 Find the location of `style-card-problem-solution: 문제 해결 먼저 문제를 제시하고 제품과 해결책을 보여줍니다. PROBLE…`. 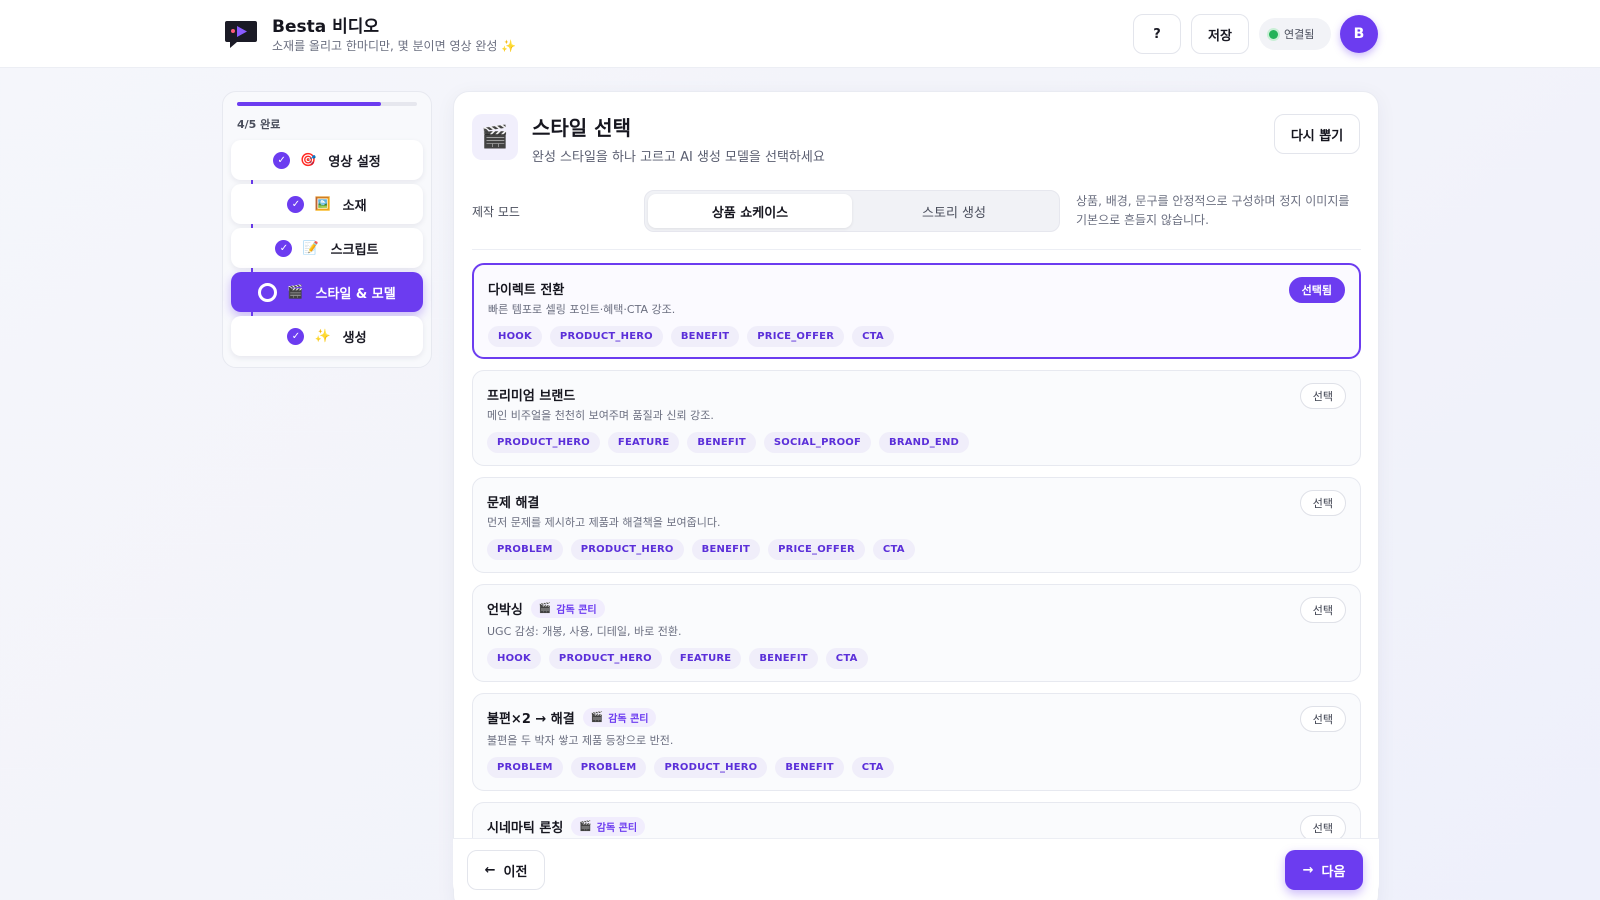

style-card-problem-solution: 문제 해결 먼저 문제를 제시하고 제품과 해결책을 보여줍니다. PROBLE… is located at coordinates (916, 525).